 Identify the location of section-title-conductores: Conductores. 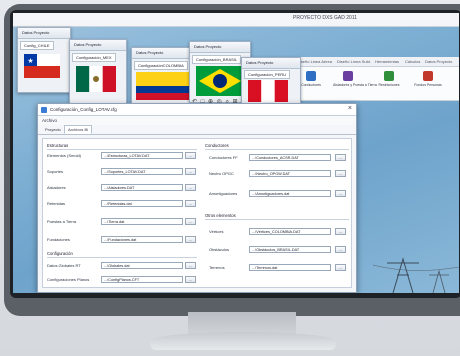
(217, 145).